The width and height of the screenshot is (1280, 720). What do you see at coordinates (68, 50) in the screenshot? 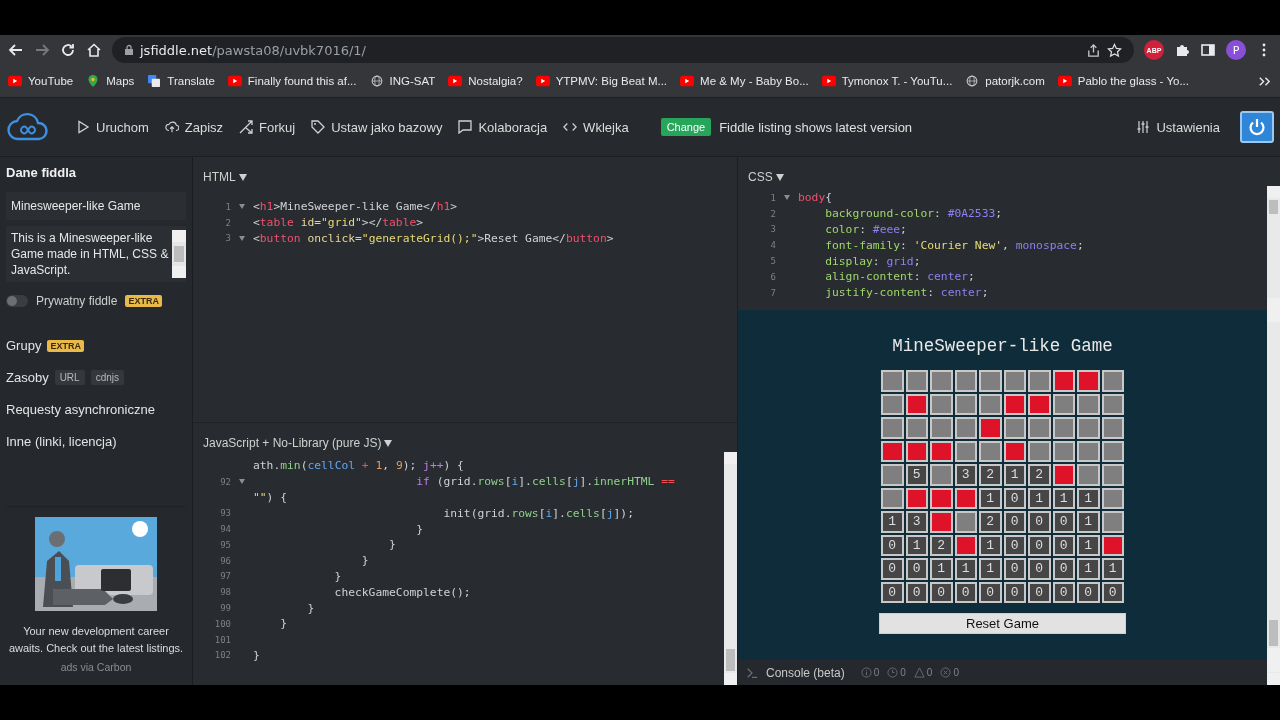
I see `reload-icon` at bounding box center [68, 50].